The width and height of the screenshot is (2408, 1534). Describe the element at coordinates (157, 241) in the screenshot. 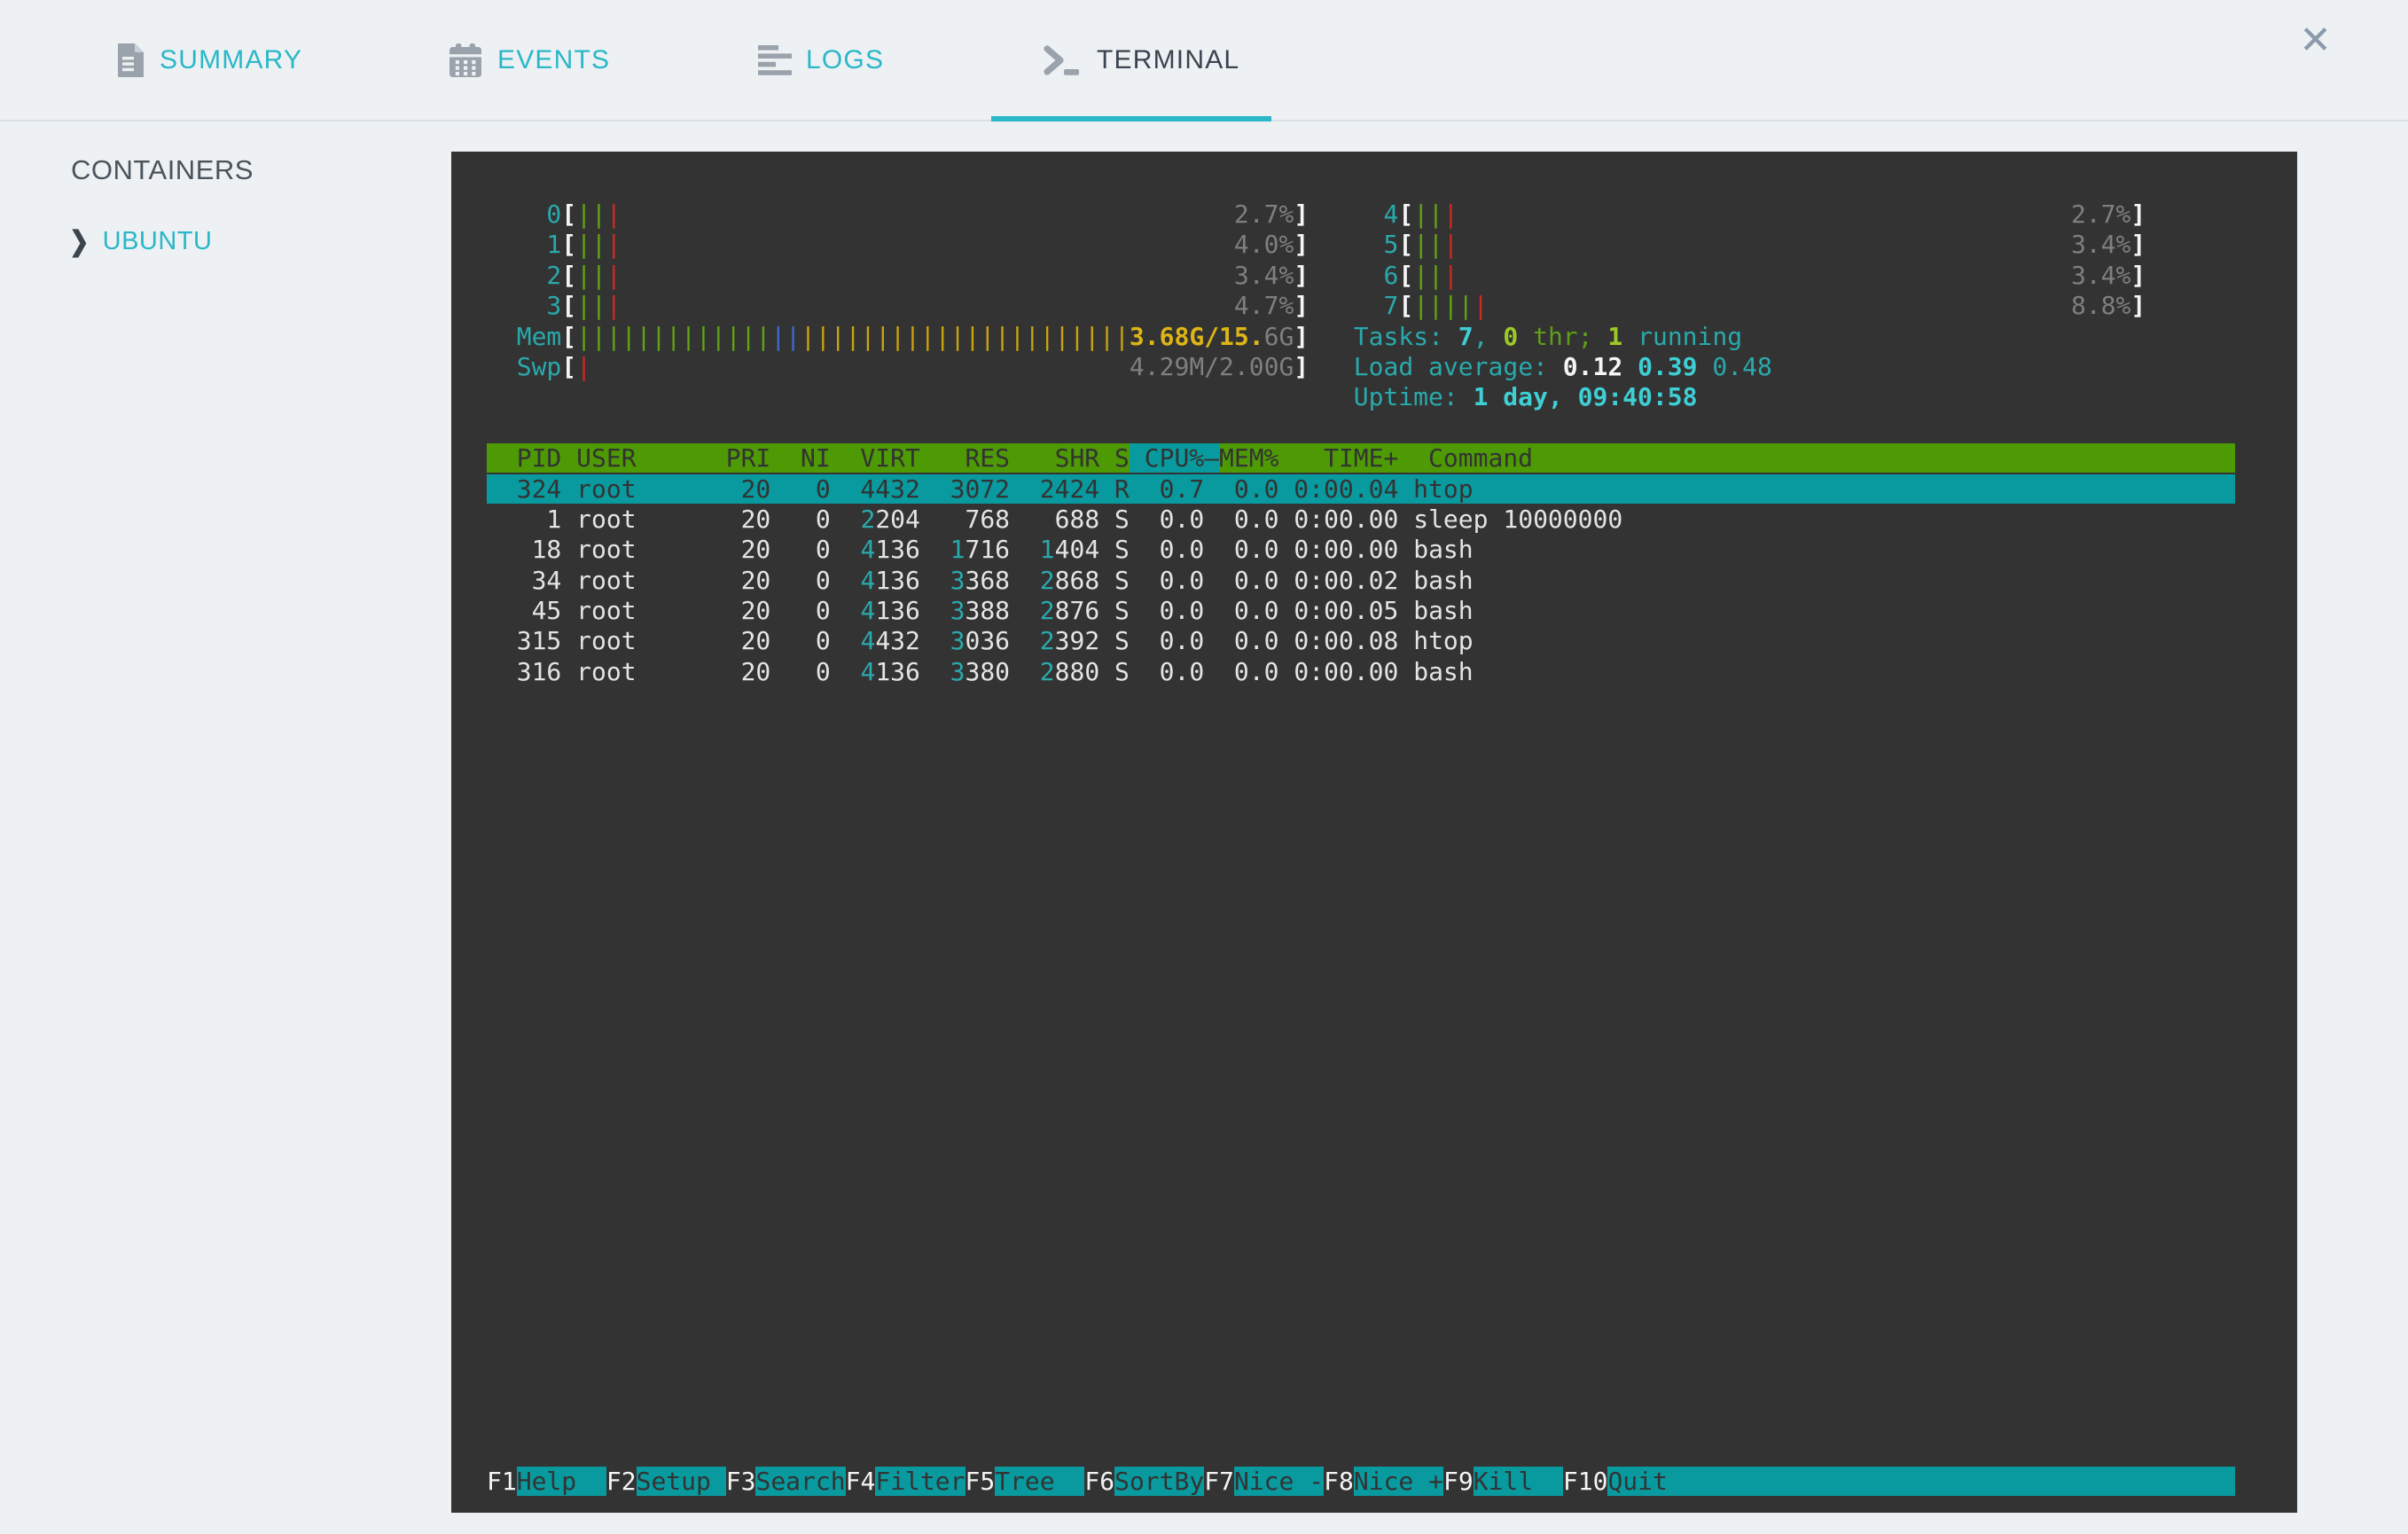

I see `sidebar-item-label: UBUNTU` at that location.